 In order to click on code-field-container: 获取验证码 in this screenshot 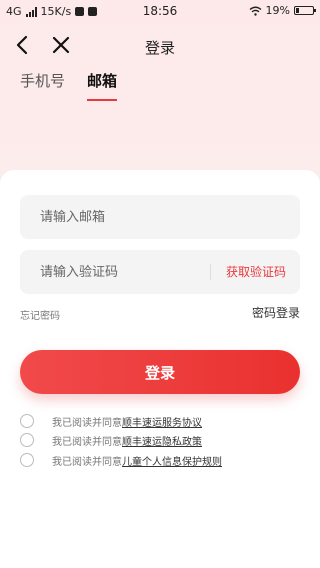, I will do `click(160, 272)`.